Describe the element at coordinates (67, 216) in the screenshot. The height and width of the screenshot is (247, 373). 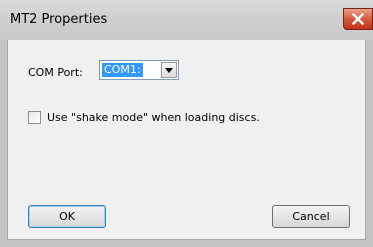
I see `ok-button: OK` at that location.